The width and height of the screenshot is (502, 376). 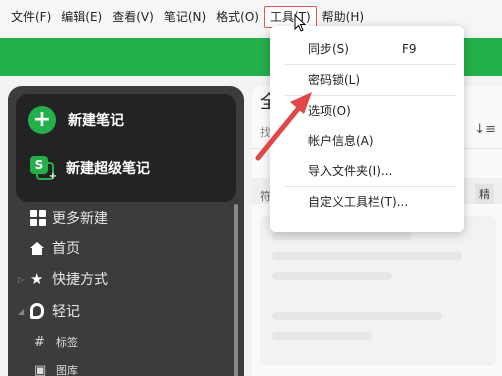 I want to click on sidebar-item-label: 轻记, so click(x=66, y=312).